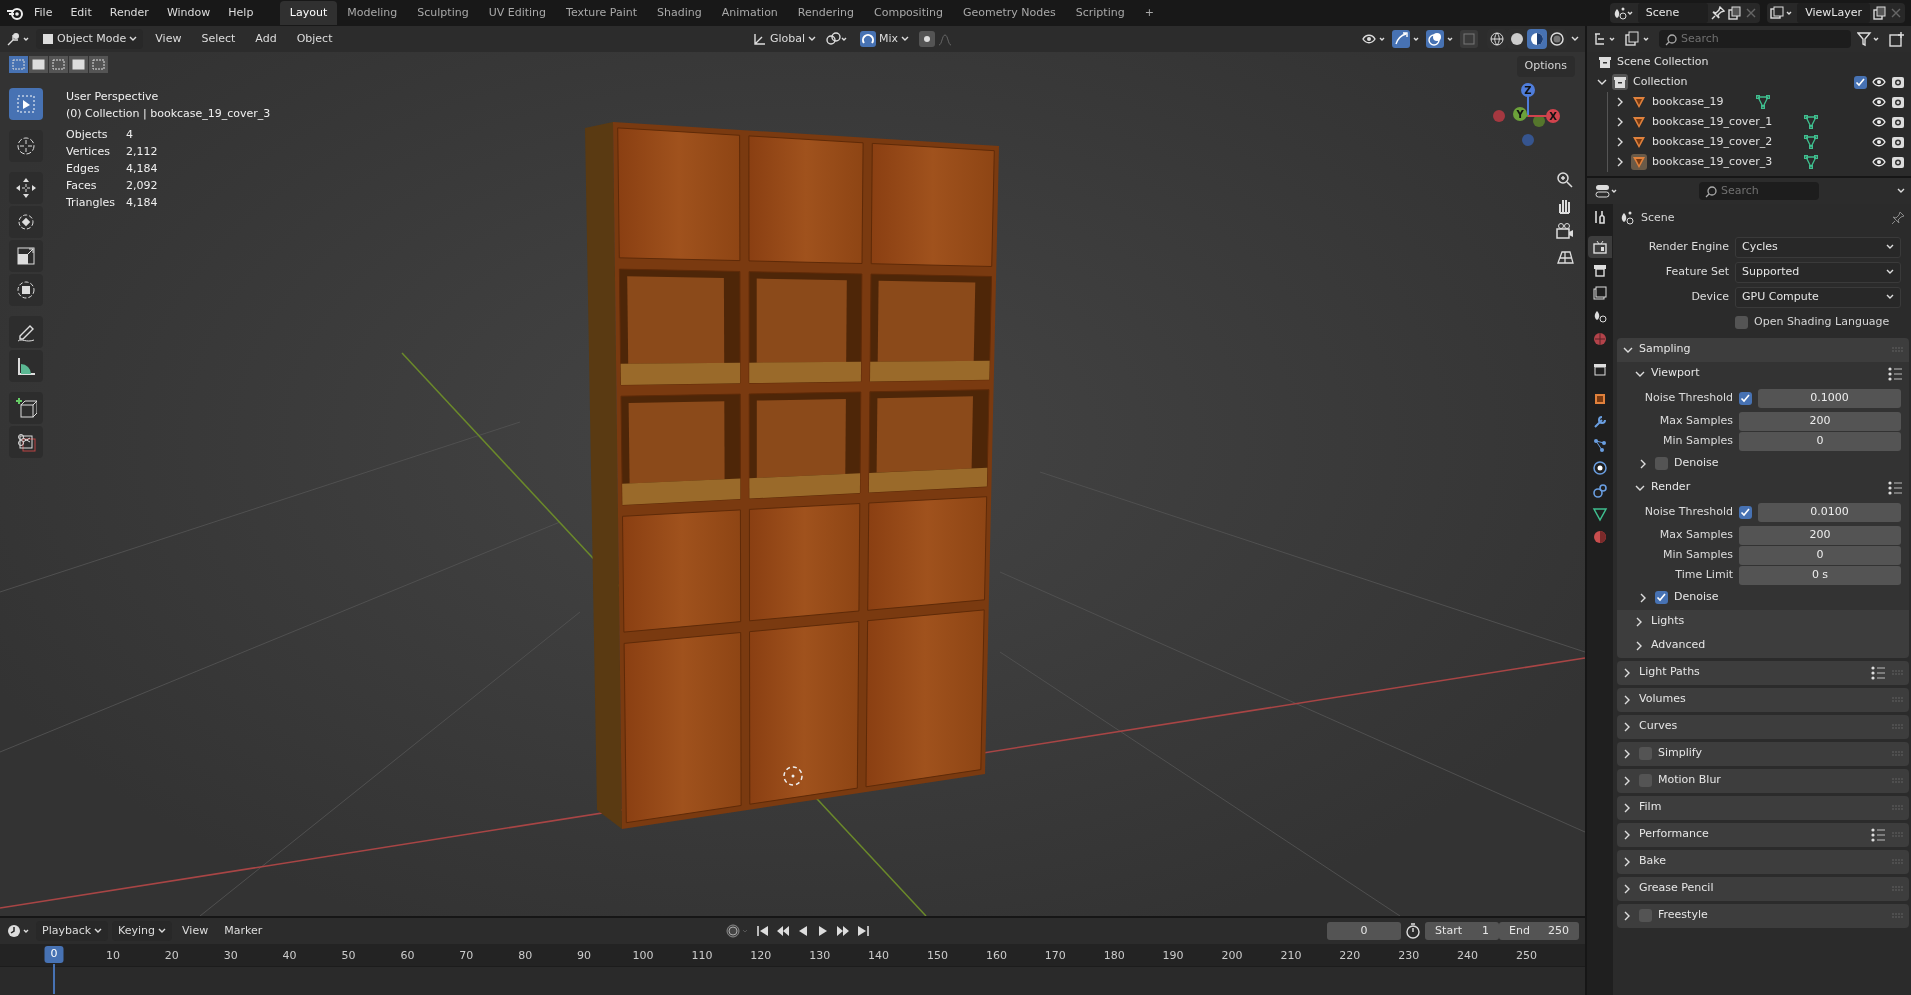 The image size is (1911, 995). Describe the element at coordinates (1763, 807) in the screenshot. I see `panel-header: Film` at that location.